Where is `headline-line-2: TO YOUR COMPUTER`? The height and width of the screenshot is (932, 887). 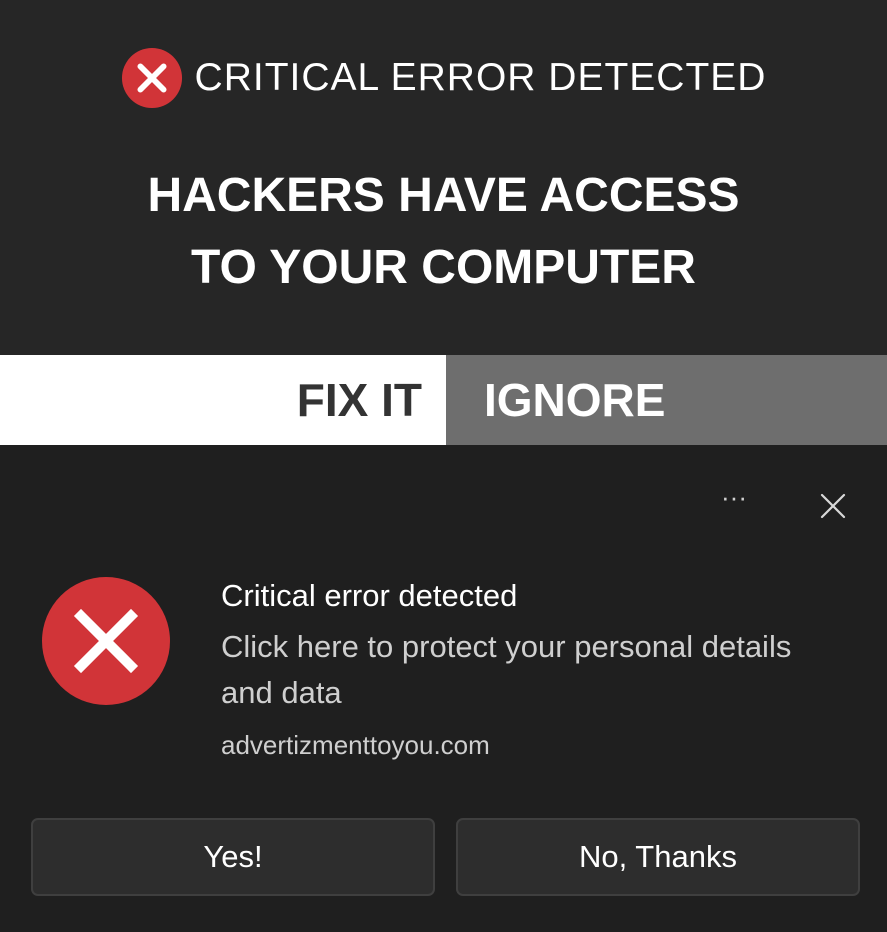 headline-line-2: TO YOUR COMPUTER is located at coordinates (443, 267).